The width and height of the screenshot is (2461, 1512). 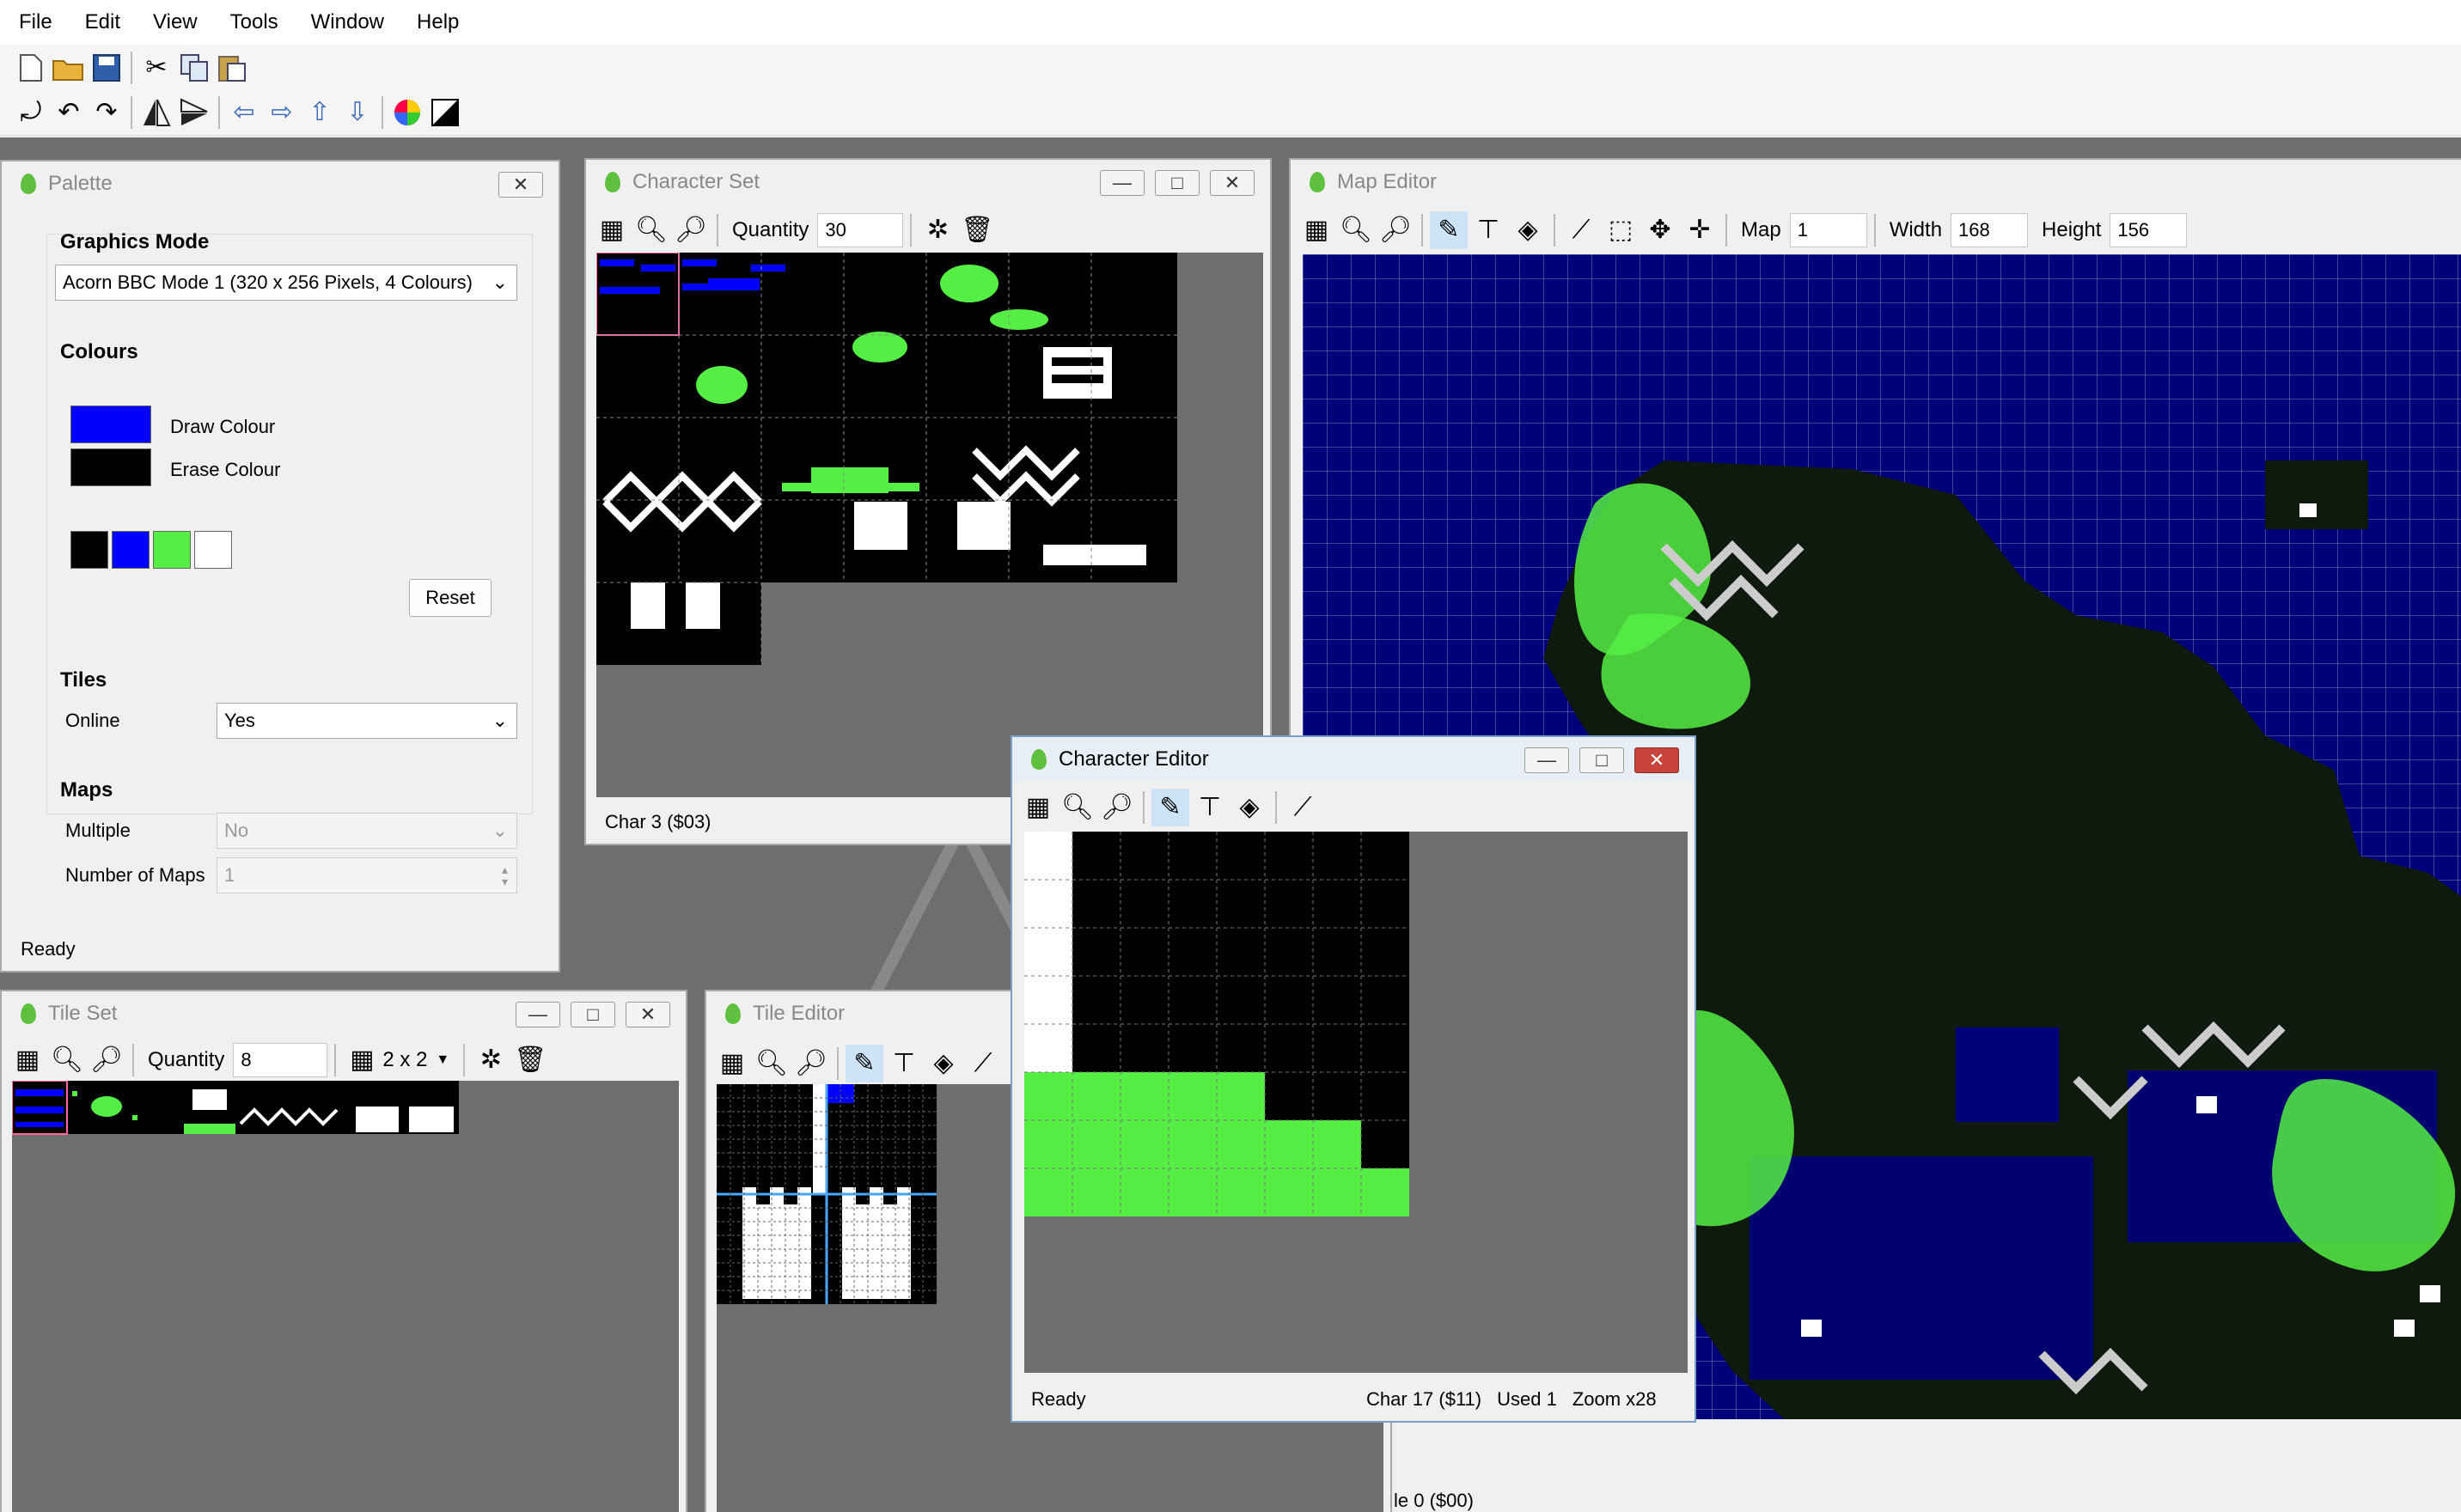 What do you see at coordinates (172, 550) in the screenshot?
I see `palette-swatch-green` at bounding box center [172, 550].